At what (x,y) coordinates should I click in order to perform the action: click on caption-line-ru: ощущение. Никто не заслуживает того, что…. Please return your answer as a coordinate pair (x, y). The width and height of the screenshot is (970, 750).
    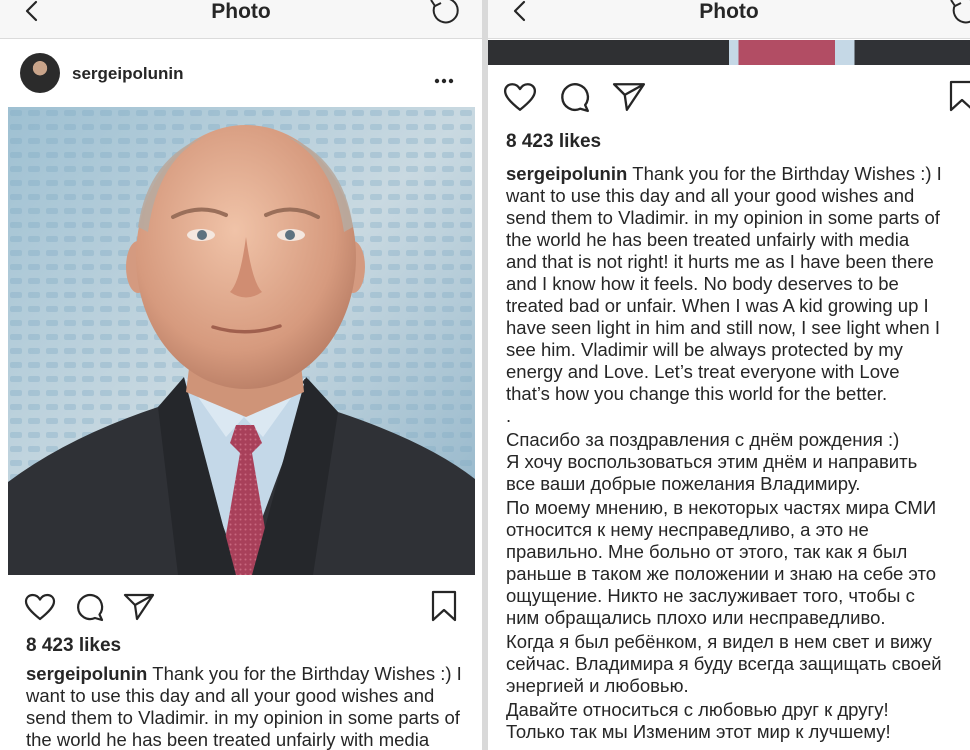
    Looking at the image, I should click on (710, 595).